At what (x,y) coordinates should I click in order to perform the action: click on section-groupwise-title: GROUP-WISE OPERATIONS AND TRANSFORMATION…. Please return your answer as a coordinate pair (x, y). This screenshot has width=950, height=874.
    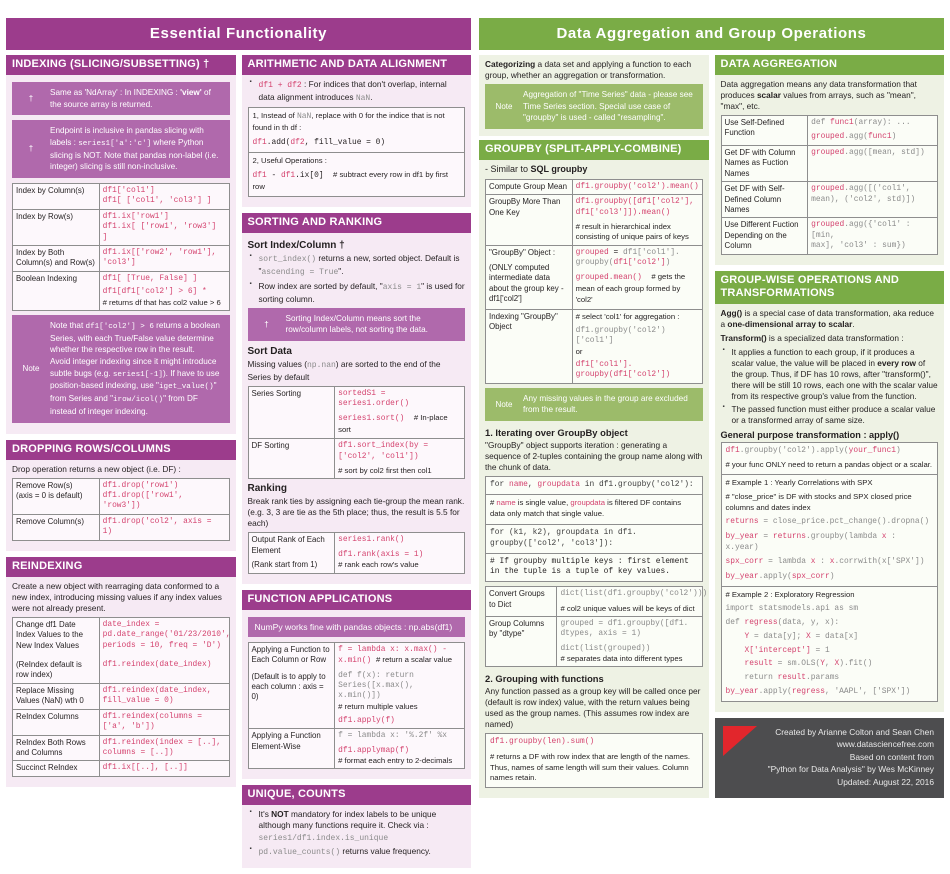
    Looking at the image, I should click on (829, 287).